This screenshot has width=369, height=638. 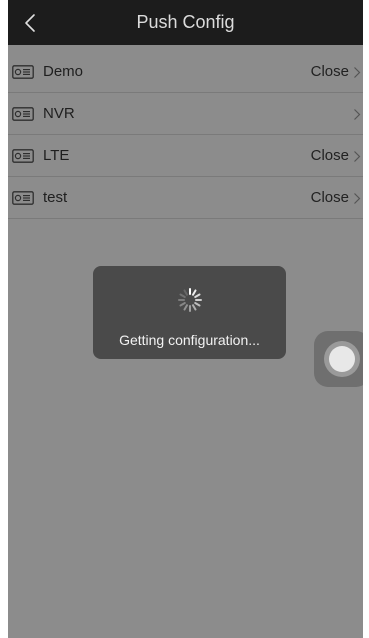 What do you see at coordinates (185, 114) in the screenshot?
I see `list-item-nvr: NVR` at bounding box center [185, 114].